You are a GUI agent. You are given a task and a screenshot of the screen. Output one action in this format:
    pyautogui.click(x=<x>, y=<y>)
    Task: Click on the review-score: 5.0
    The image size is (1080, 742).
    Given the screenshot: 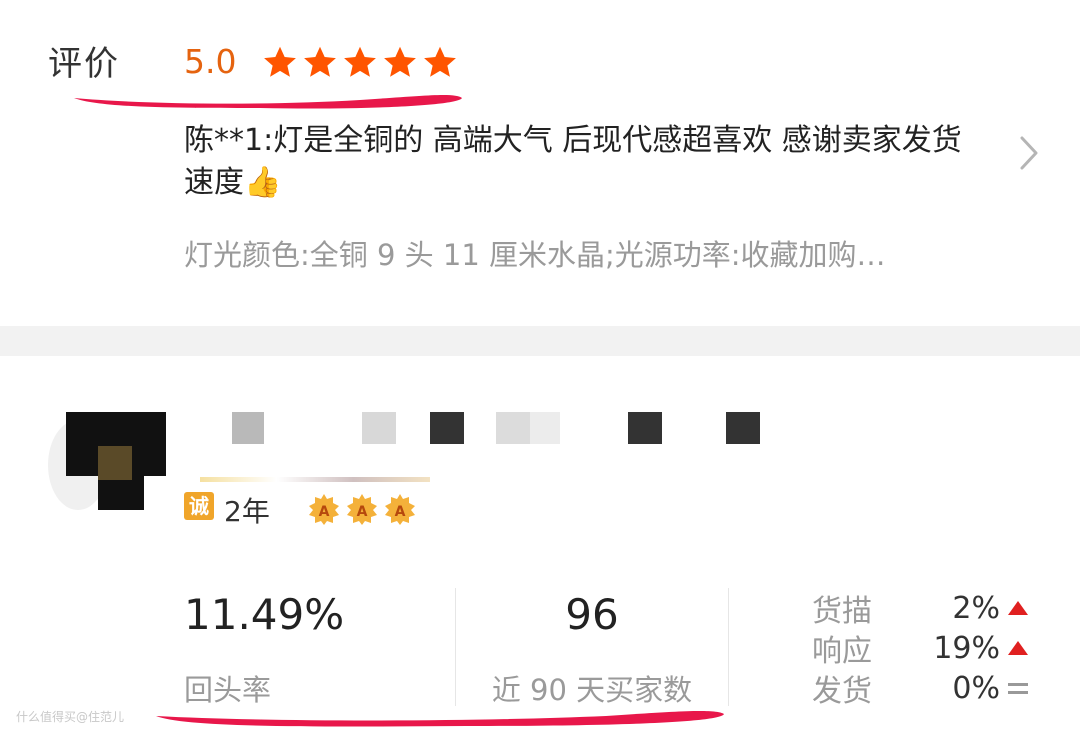 What is the action you would take?
    pyautogui.click(x=210, y=61)
    